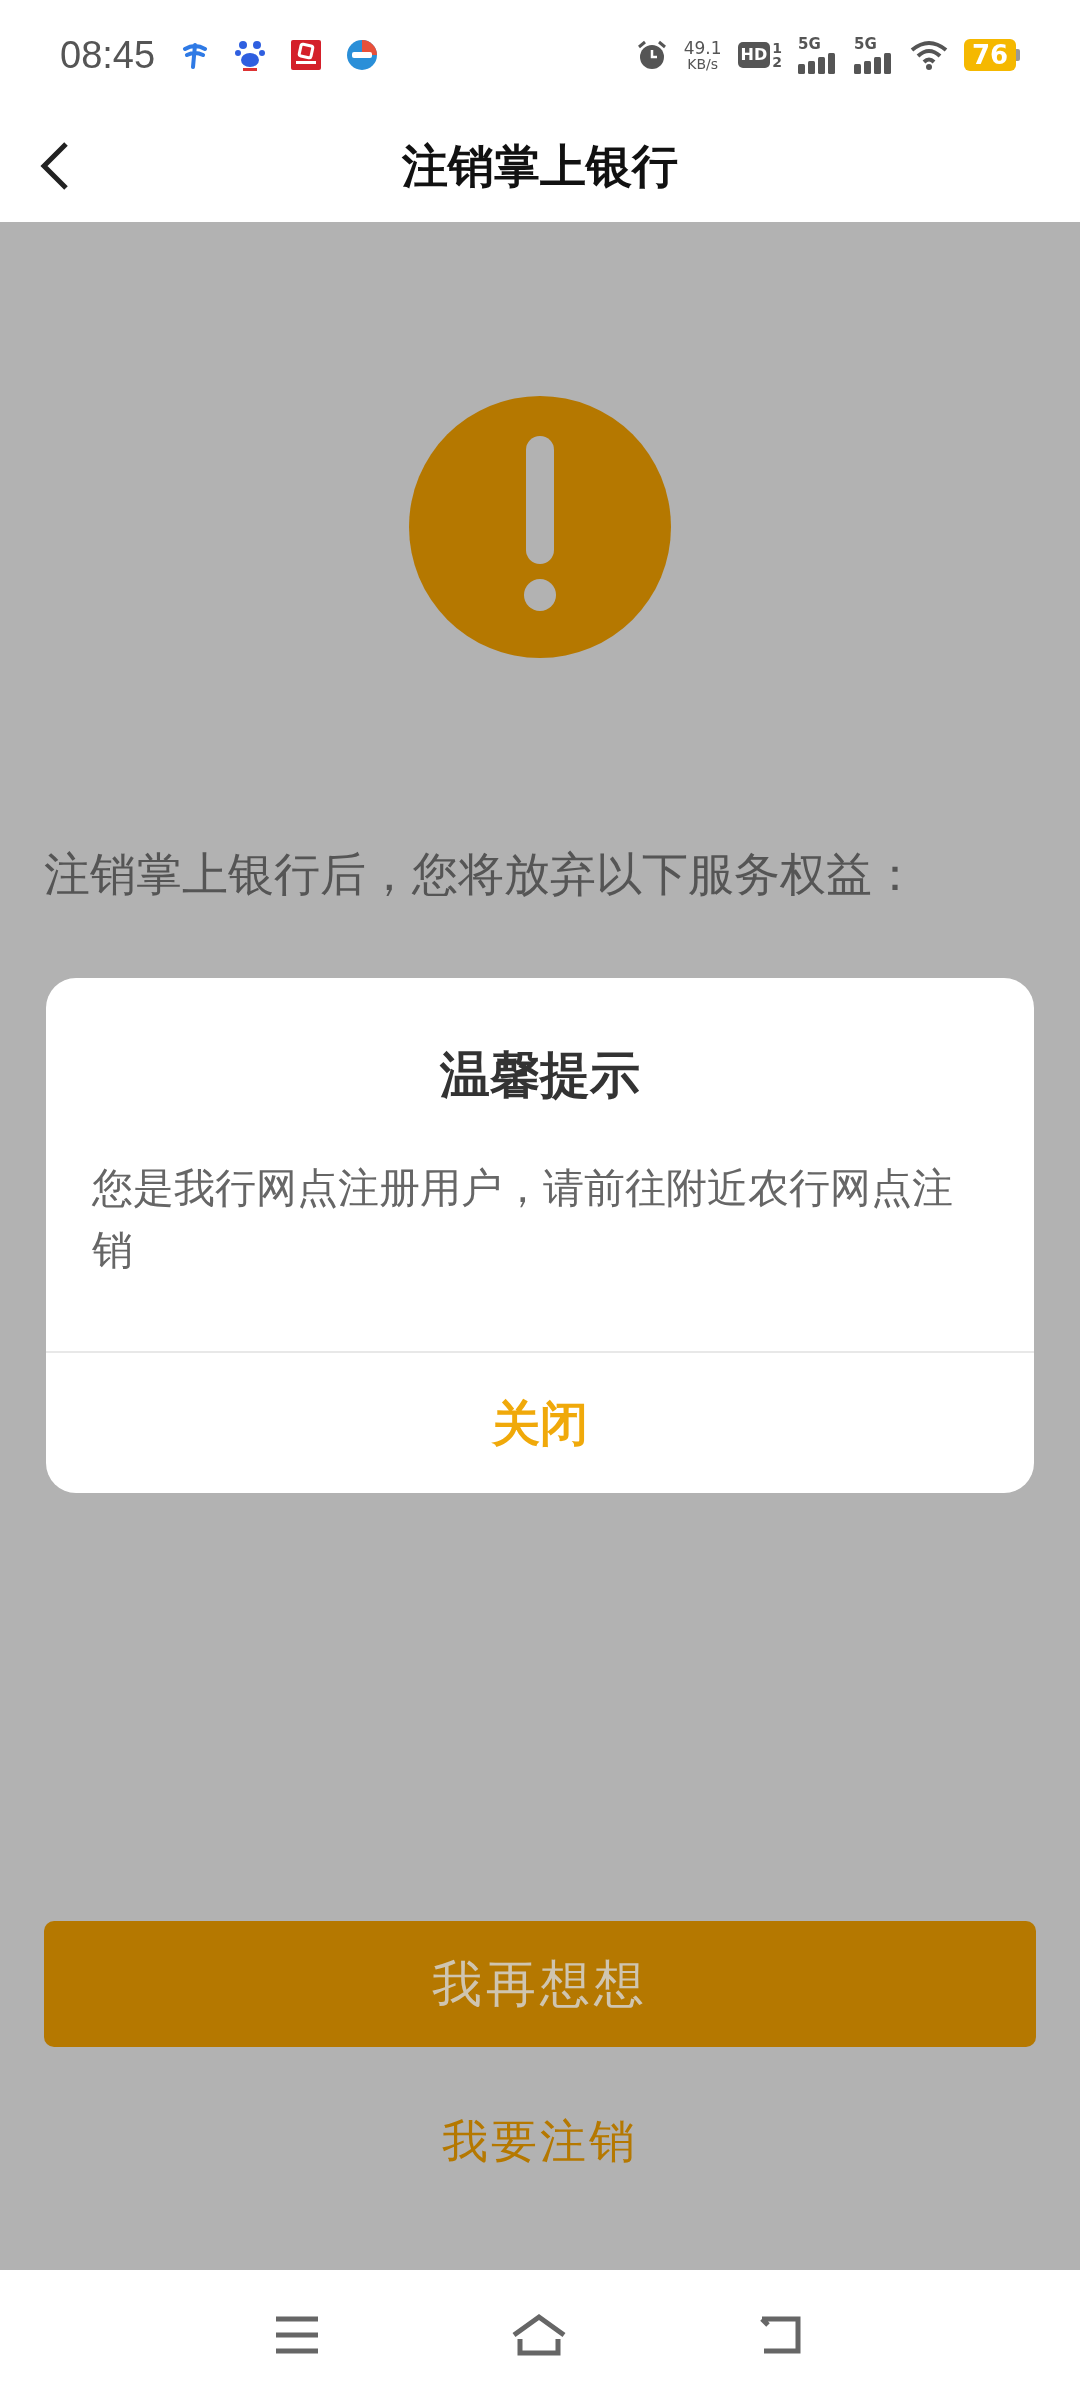 This screenshot has width=1080, height=2400. What do you see at coordinates (108, 55) in the screenshot?
I see `clock-time: 08:45` at bounding box center [108, 55].